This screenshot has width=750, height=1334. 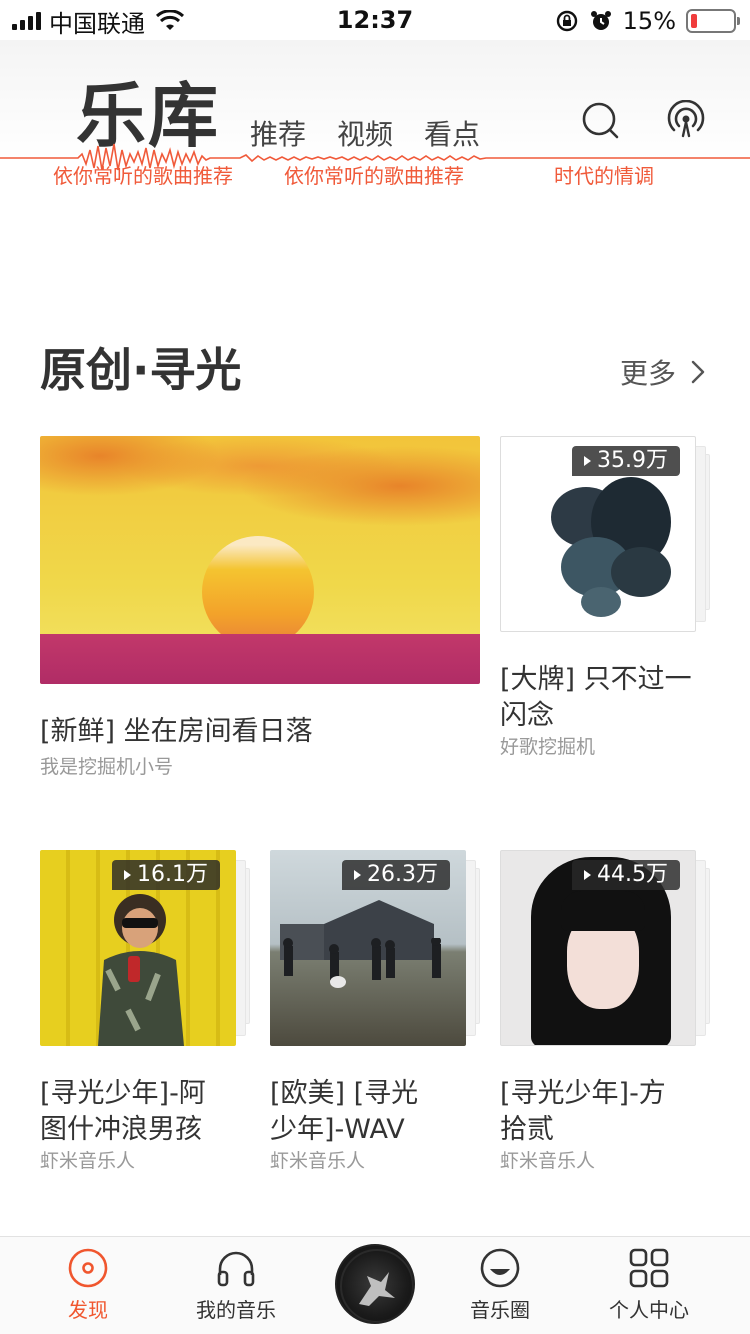 What do you see at coordinates (610, 1112) in the screenshot?
I see `card-title: [寻光少年]-方 拾贰` at bounding box center [610, 1112].